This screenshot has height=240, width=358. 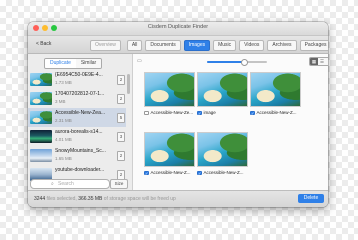 What do you see at coordinates (313, 45) in the screenshot?
I see `tab-packages: Packages` at bounding box center [313, 45].